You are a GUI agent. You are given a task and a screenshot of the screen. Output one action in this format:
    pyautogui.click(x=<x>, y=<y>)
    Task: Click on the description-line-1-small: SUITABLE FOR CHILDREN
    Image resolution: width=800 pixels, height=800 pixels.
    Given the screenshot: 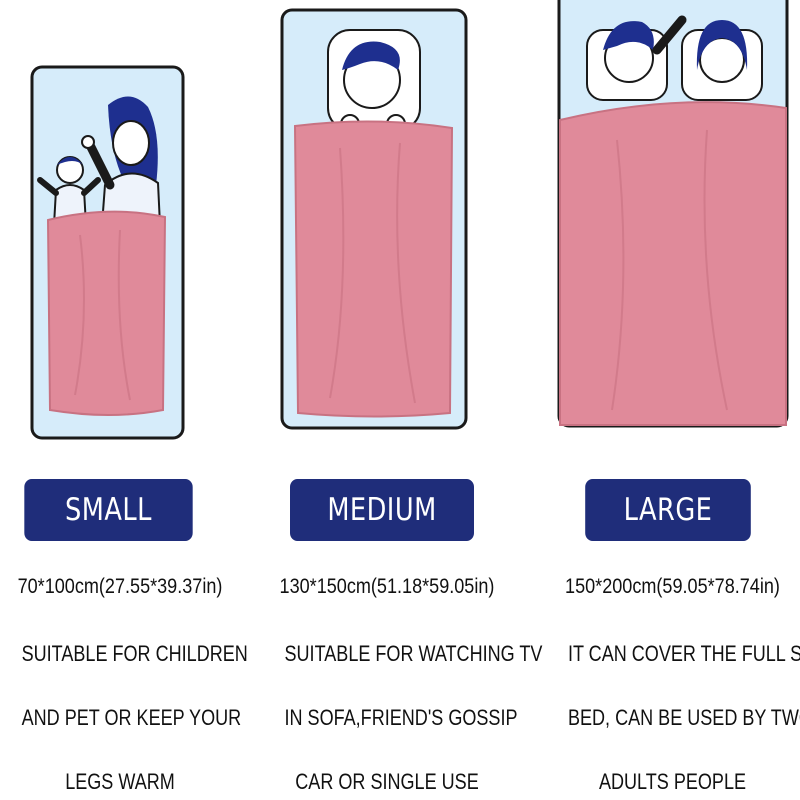 What is the action you would take?
    pyautogui.click(x=134, y=653)
    